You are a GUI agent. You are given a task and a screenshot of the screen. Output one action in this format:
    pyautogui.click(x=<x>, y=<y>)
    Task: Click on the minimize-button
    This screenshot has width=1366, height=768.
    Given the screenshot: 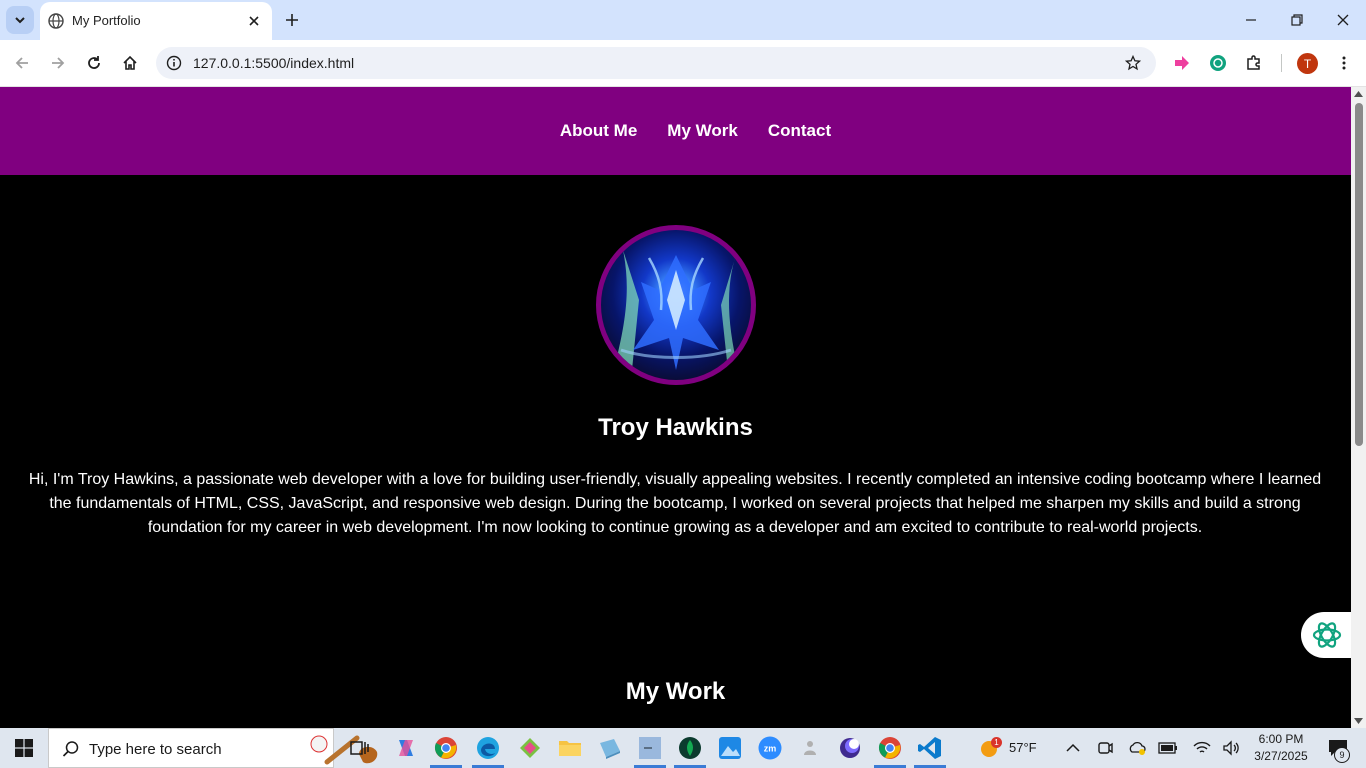 What is the action you would take?
    pyautogui.click(x=1251, y=20)
    